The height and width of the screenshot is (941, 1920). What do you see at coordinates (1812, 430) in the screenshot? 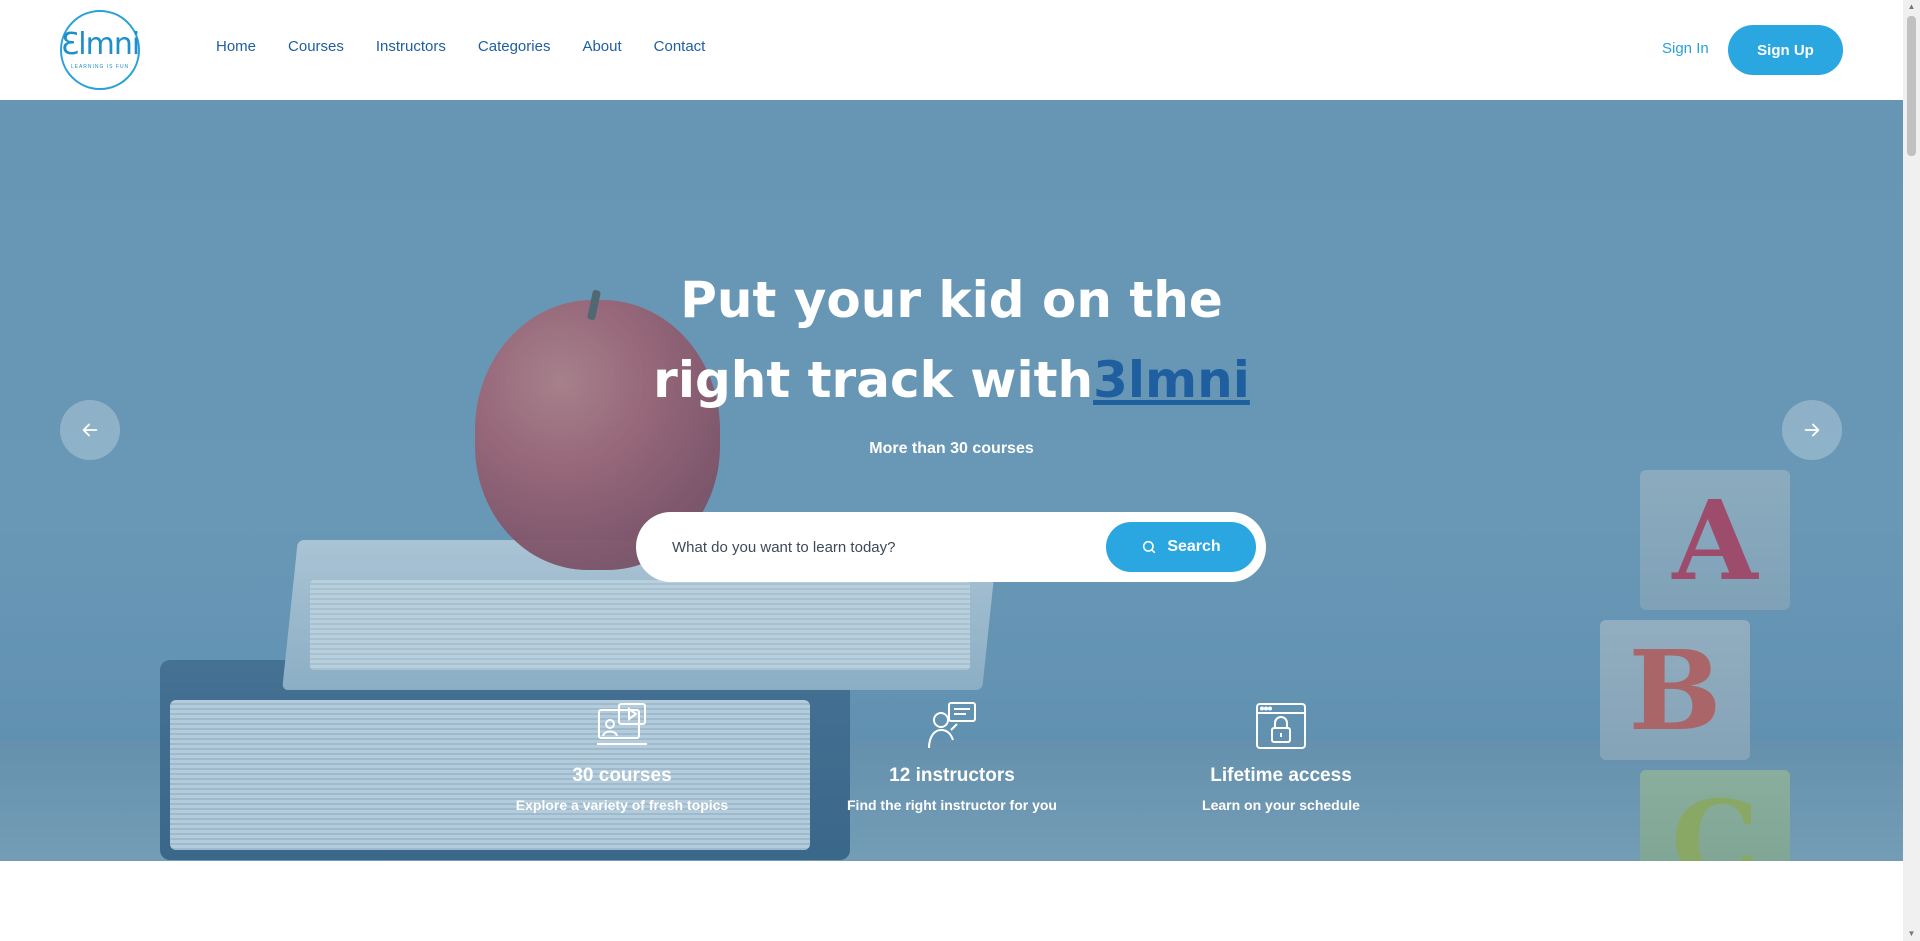
I see `arrow-right-icon` at bounding box center [1812, 430].